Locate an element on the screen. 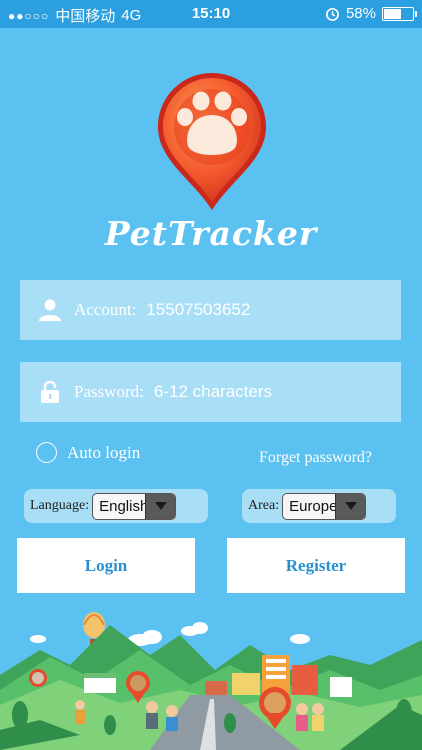  area-value: Europe is located at coordinates (313, 506).